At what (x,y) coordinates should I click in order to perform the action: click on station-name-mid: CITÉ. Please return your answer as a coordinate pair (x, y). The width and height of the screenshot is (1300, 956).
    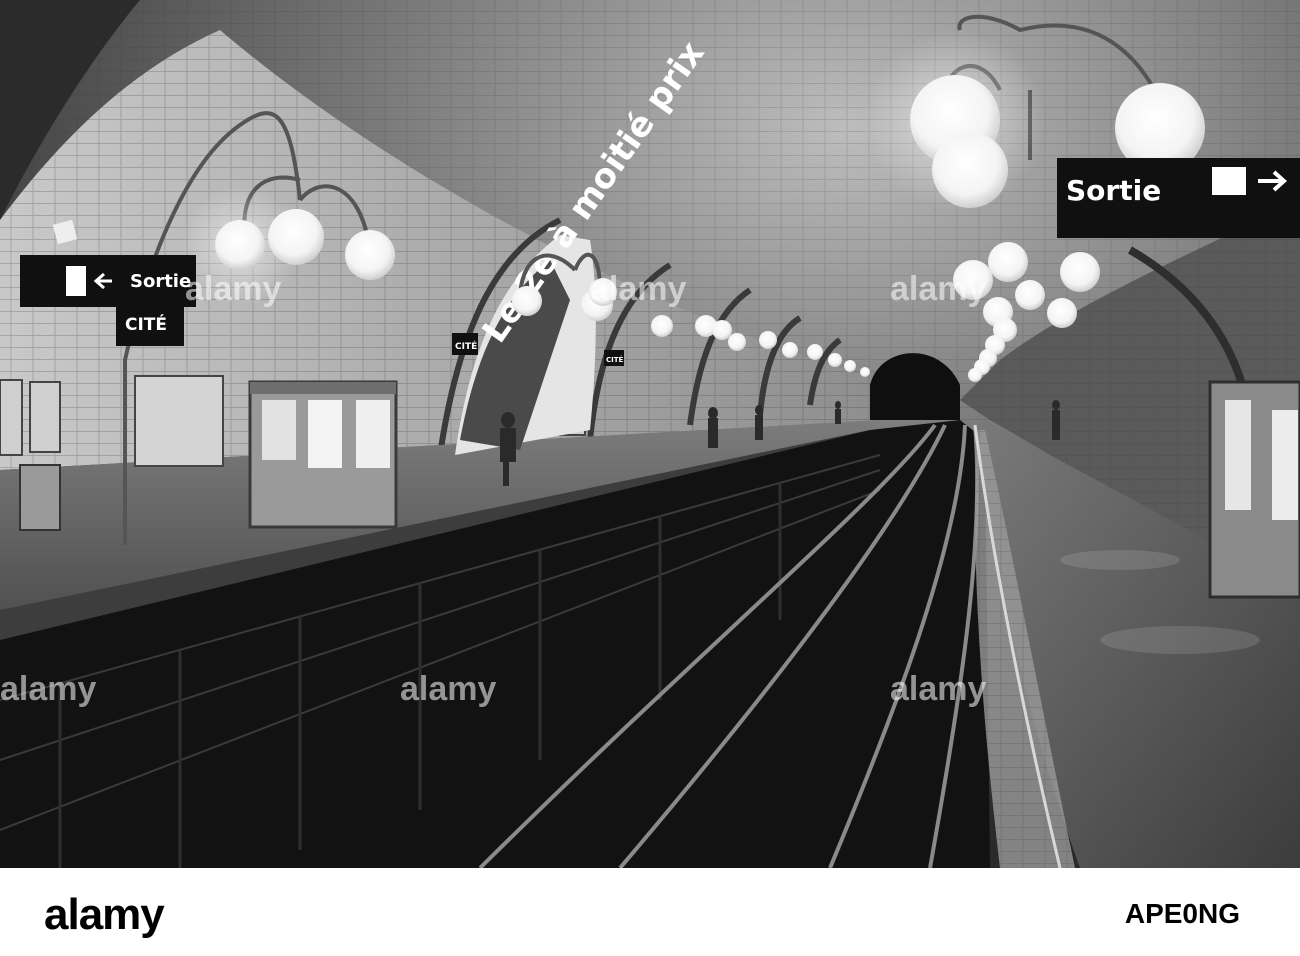
    Looking at the image, I should click on (466, 346).